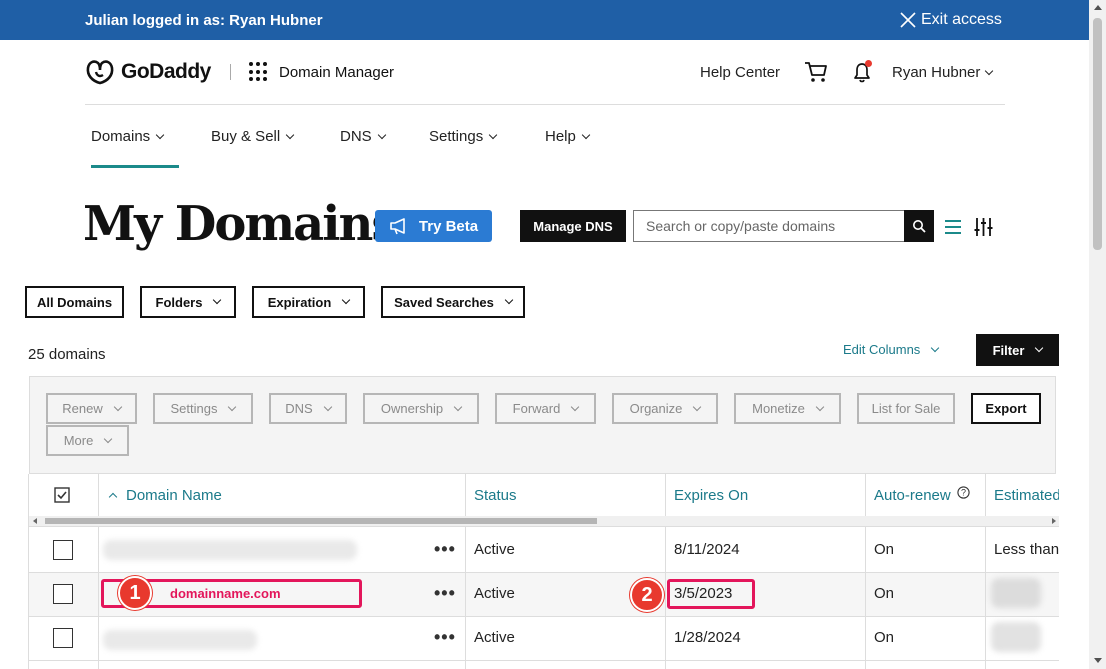 The image size is (1106, 669). I want to click on notification-dot-icon, so click(868, 63).